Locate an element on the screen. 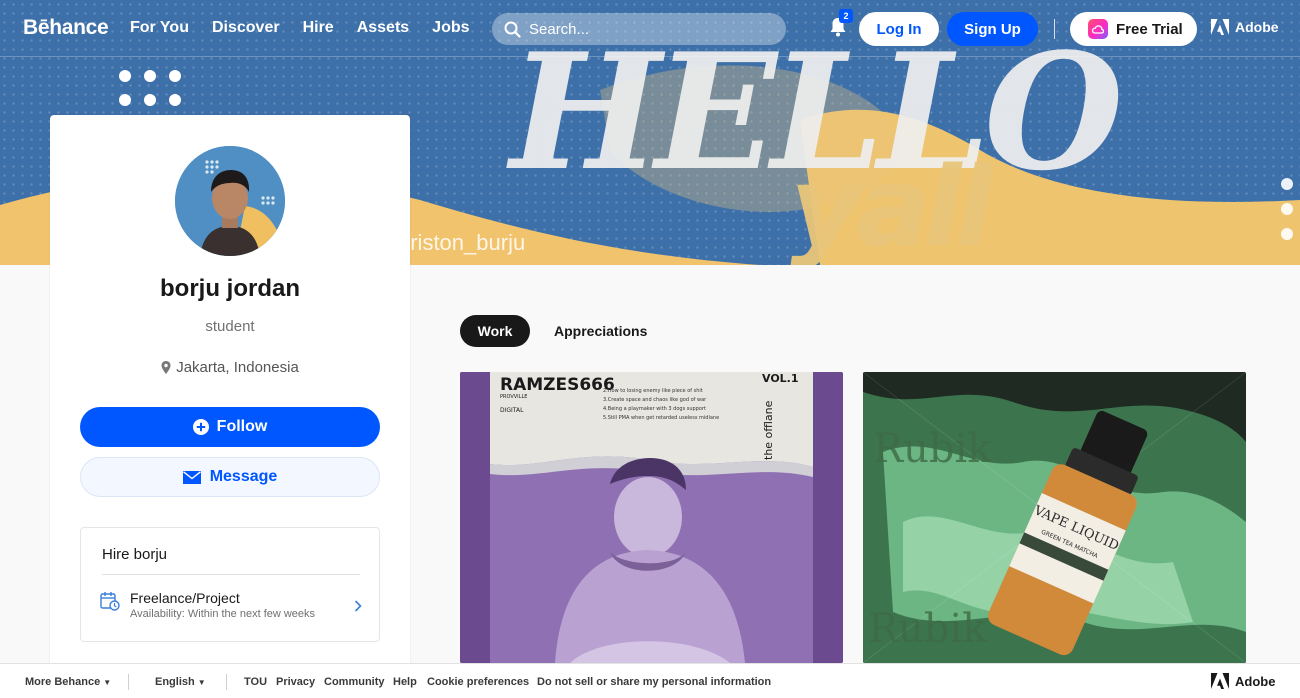  notifications-button: 2 is located at coordinates (841, 24).